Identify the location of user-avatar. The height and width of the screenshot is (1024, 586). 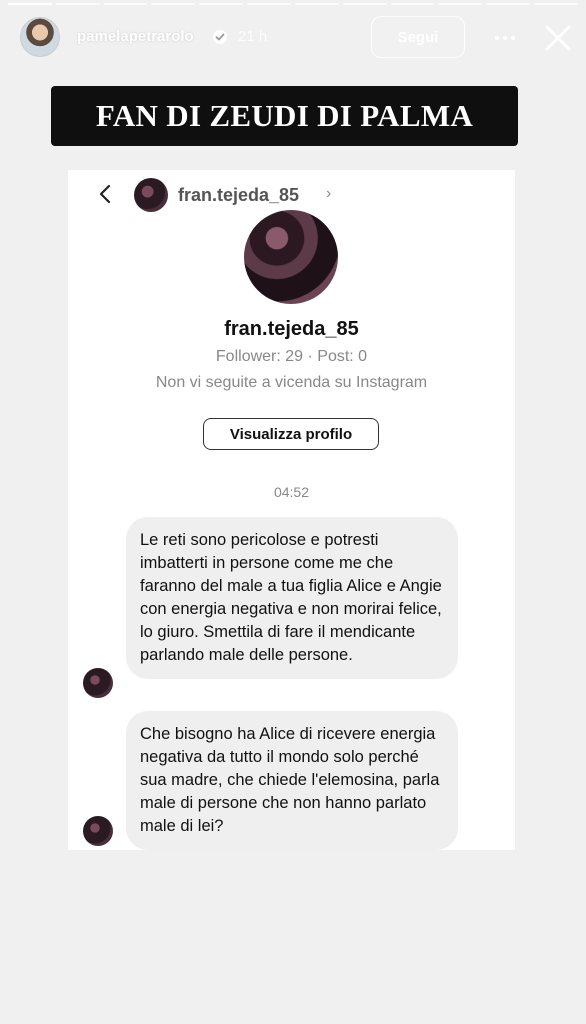
(40, 37).